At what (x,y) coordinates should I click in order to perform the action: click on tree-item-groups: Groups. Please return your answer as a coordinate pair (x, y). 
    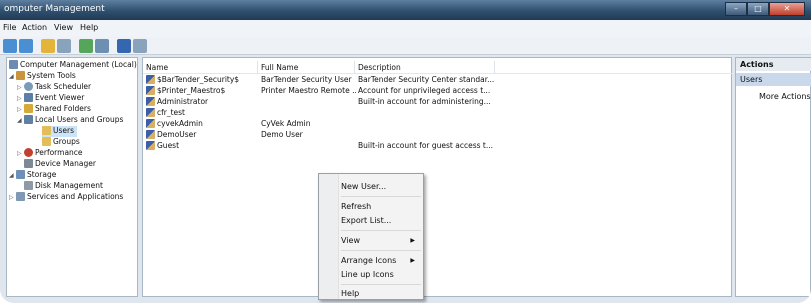
    Looking at the image, I should click on (61, 142).